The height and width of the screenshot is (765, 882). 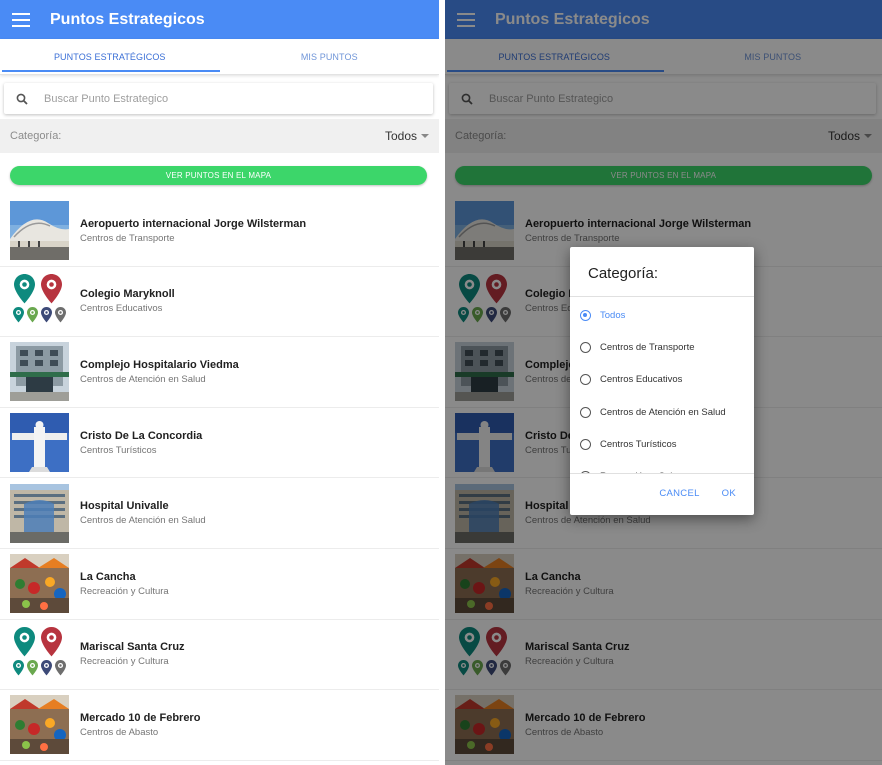 I want to click on category-option: Centros Turísticos, so click(x=662, y=444).